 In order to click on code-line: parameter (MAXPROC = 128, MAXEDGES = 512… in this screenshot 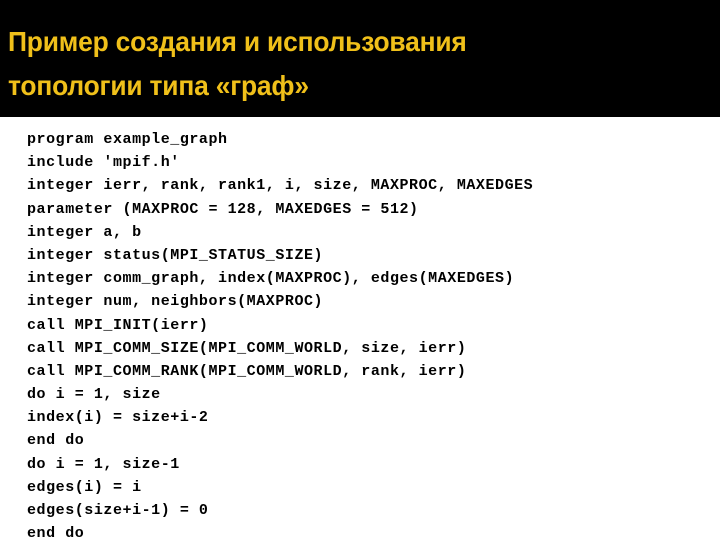, I will do `click(223, 209)`.